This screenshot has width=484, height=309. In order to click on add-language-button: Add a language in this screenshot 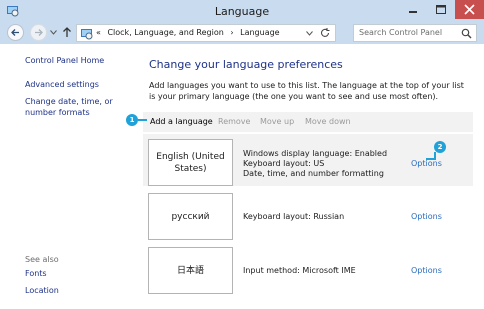, I will do `click(181, 121)`.